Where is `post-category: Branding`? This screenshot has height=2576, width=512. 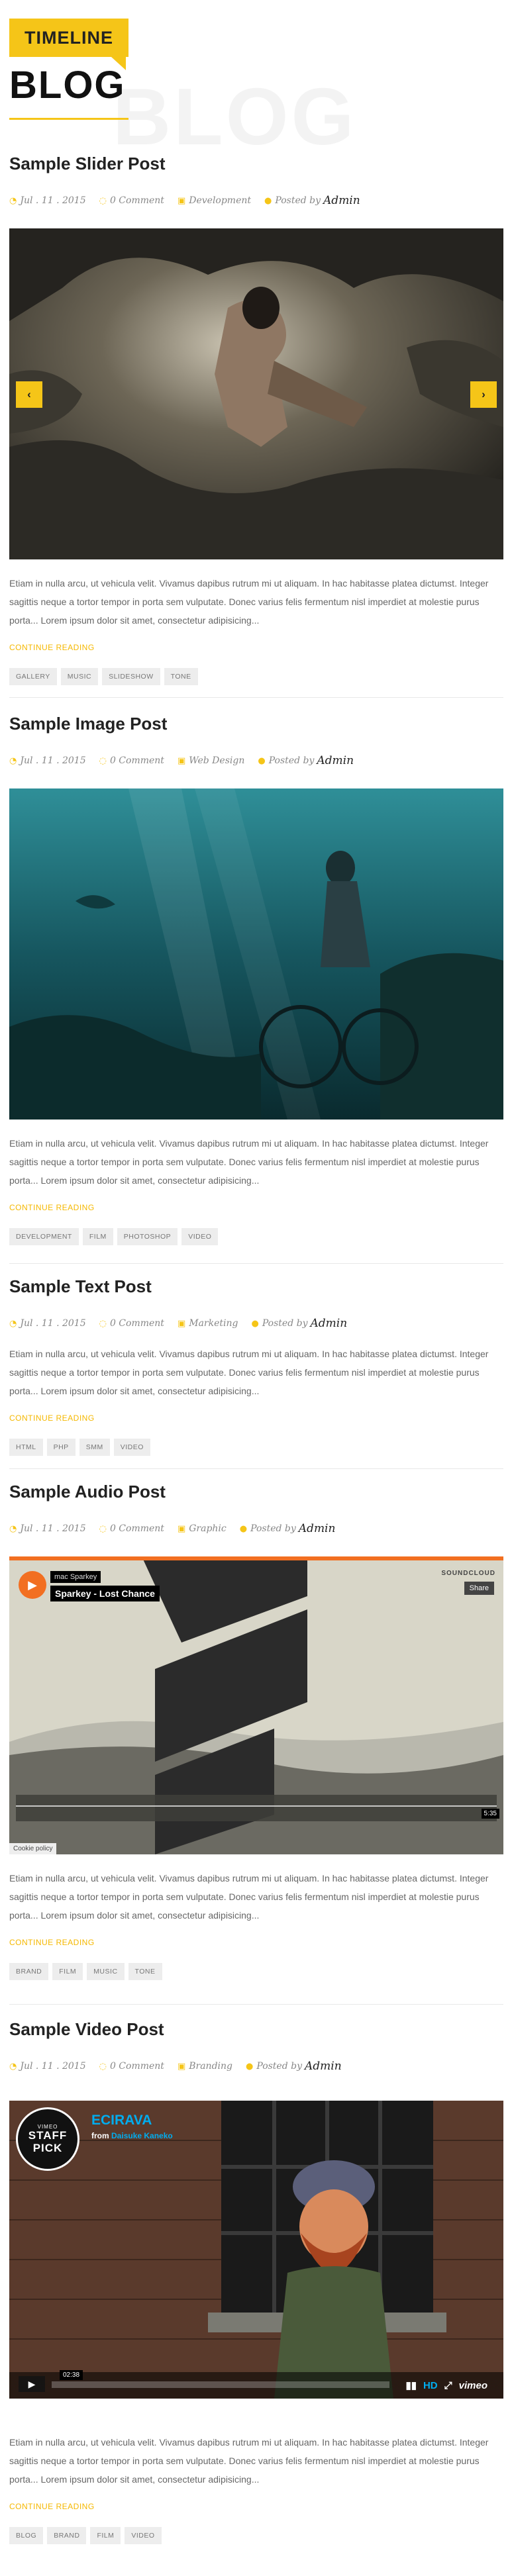
post-category: Branding is located at coordinates (211, 2066).